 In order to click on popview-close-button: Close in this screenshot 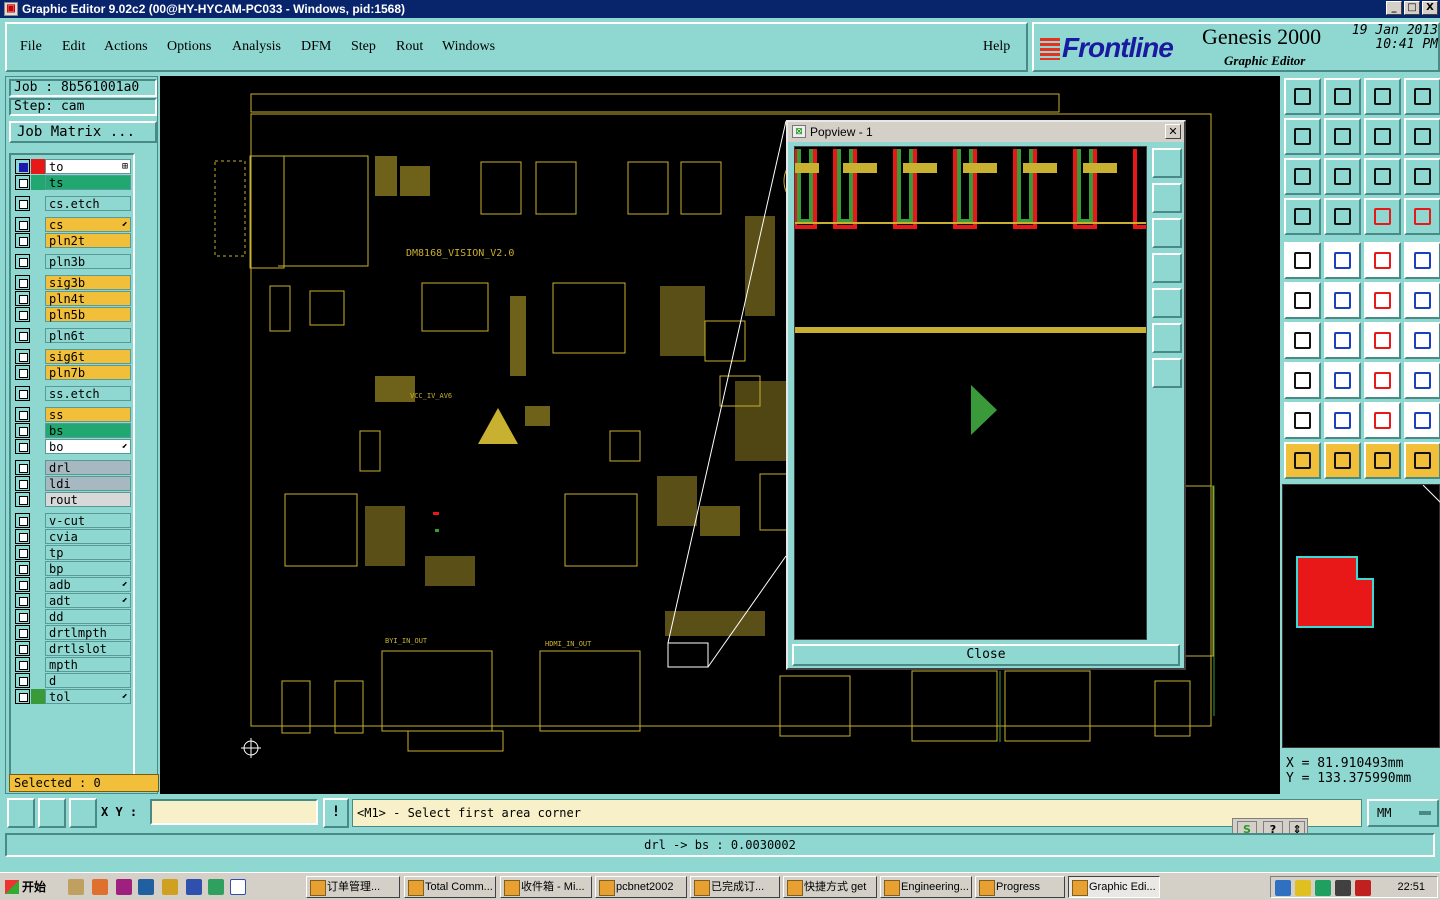, I will do `click(986, 655)`.